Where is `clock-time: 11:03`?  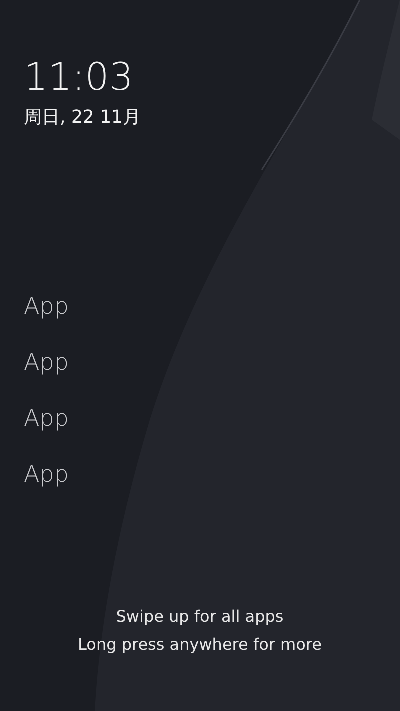
clock-time: 11:03 is located at coordinates (79, 77).